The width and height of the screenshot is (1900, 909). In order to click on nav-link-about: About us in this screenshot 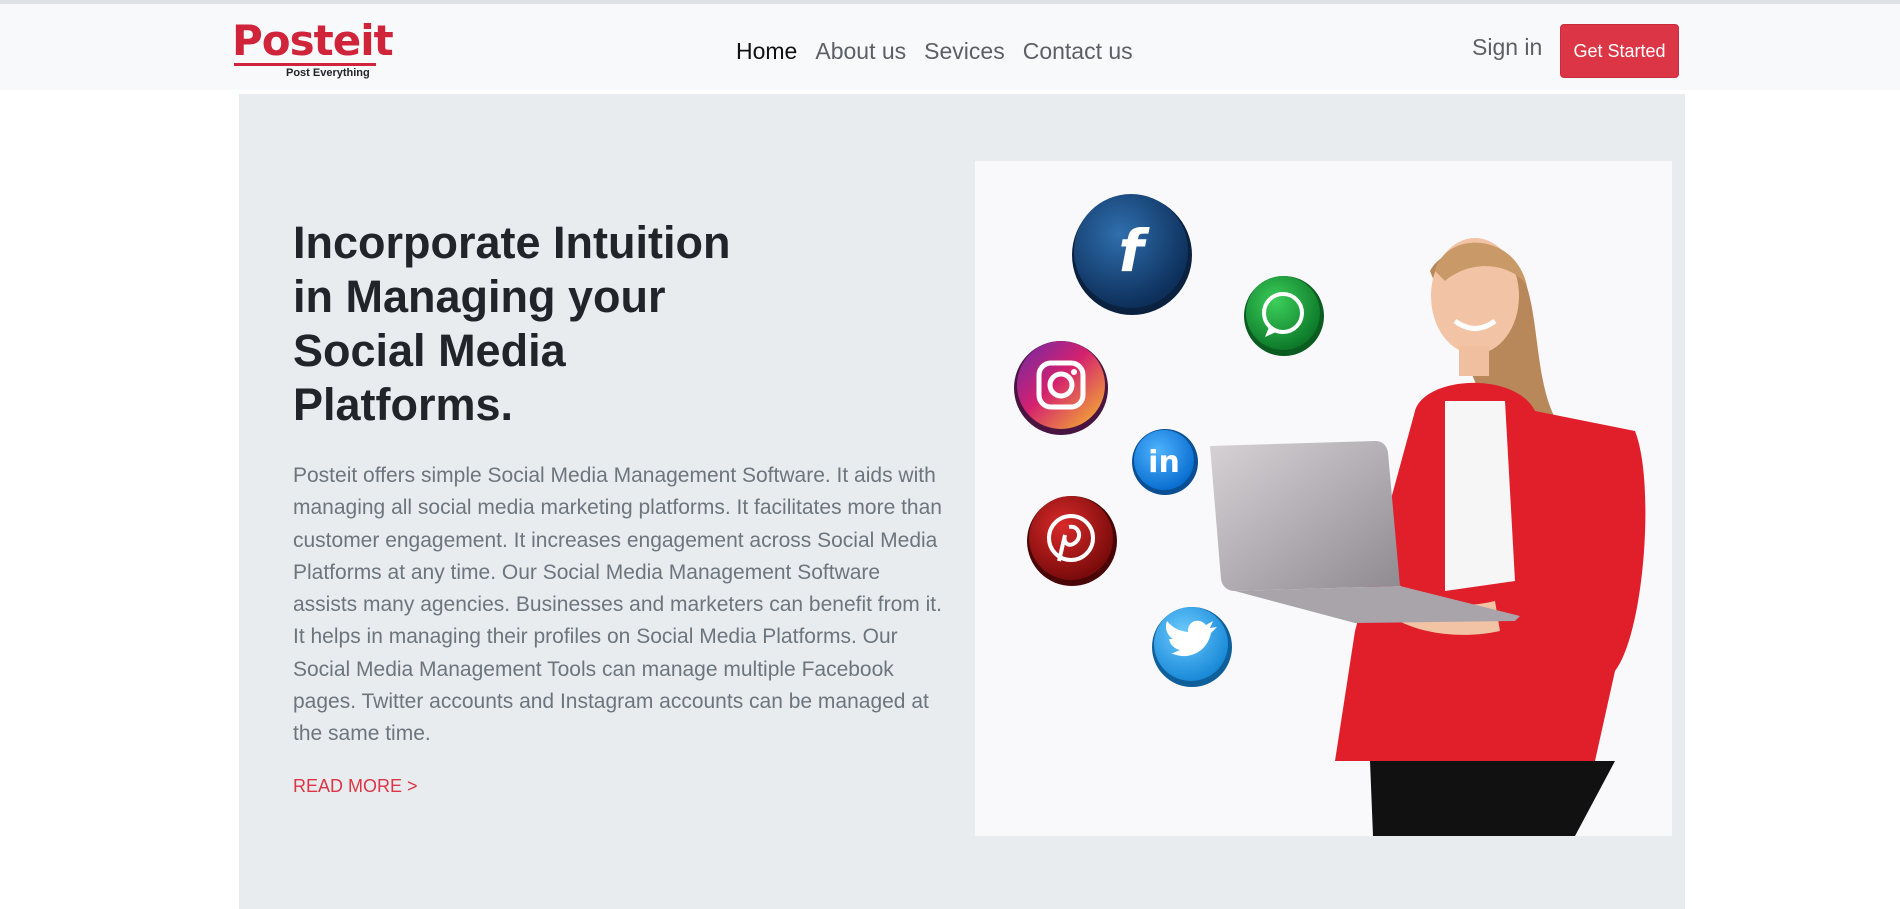, I will do `click(860, 51)`.